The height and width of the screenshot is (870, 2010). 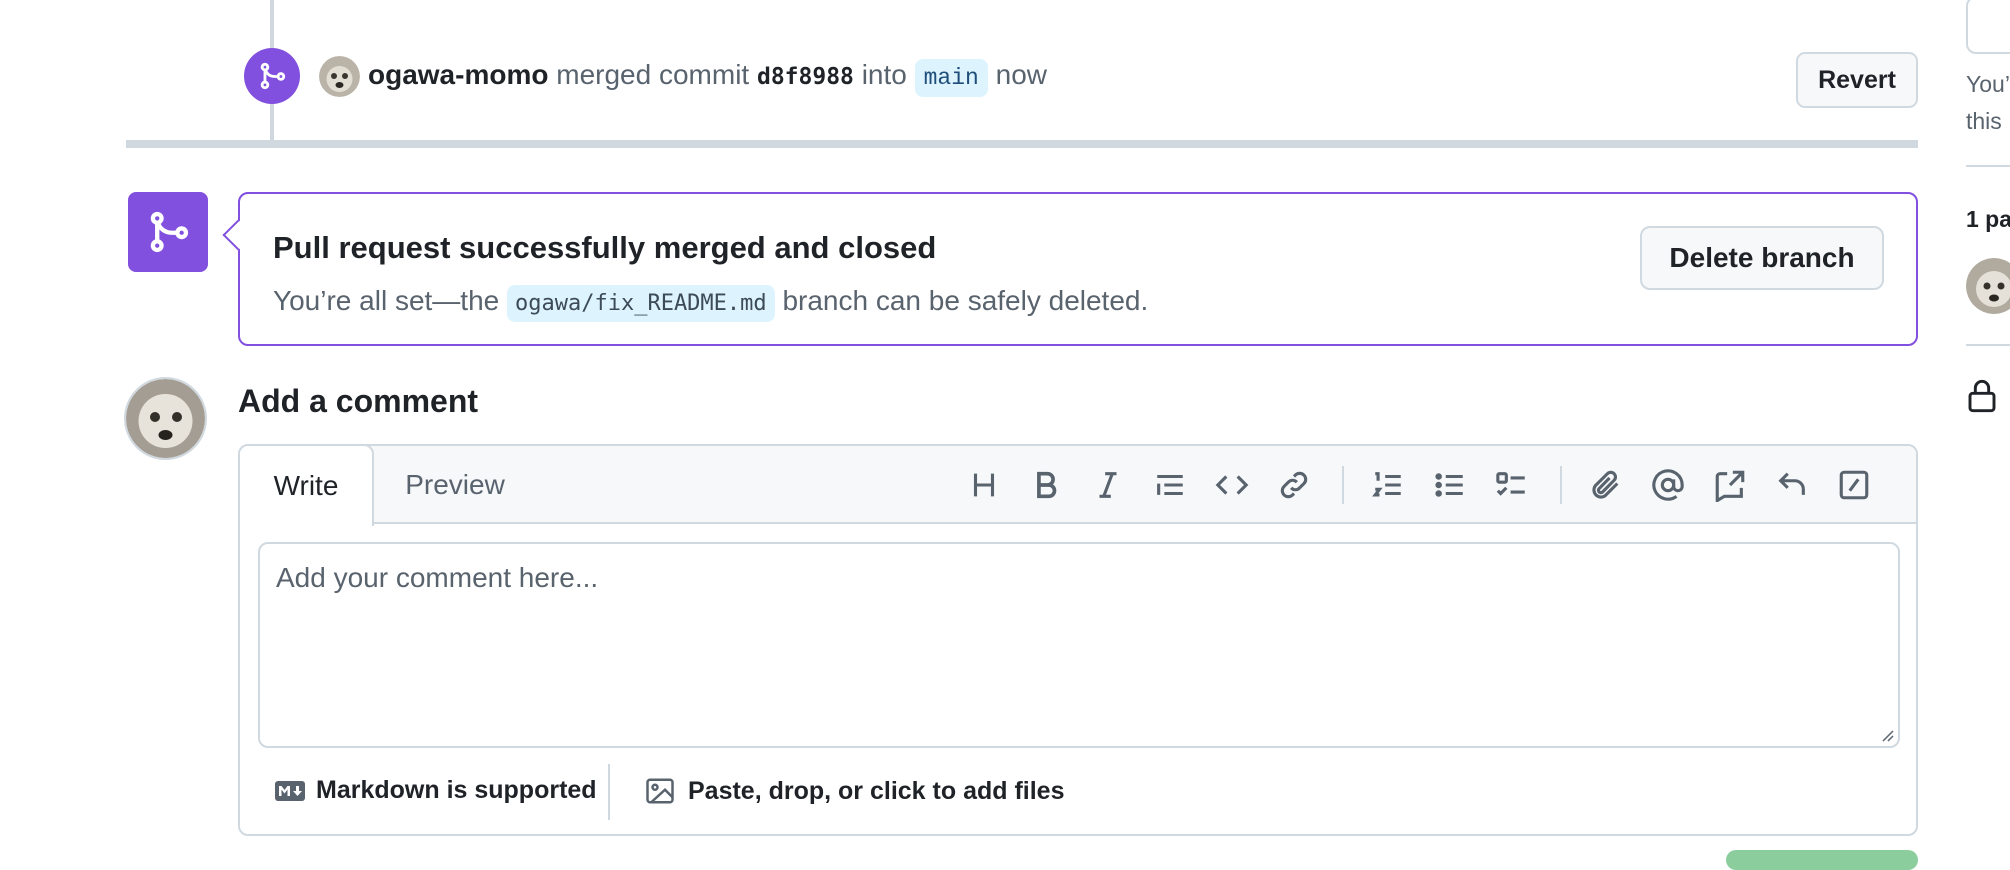 What do you see at coordinates (1450, 485) in the screenshot?
I see `unordered-list-icon` at bounding box center [1450, 485].